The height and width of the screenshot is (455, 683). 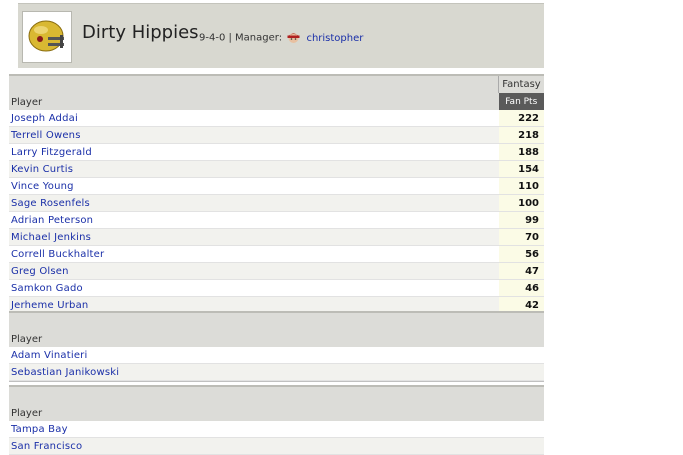 I want to click on player-link: Samkon Gado, so click(x=47, y=288).